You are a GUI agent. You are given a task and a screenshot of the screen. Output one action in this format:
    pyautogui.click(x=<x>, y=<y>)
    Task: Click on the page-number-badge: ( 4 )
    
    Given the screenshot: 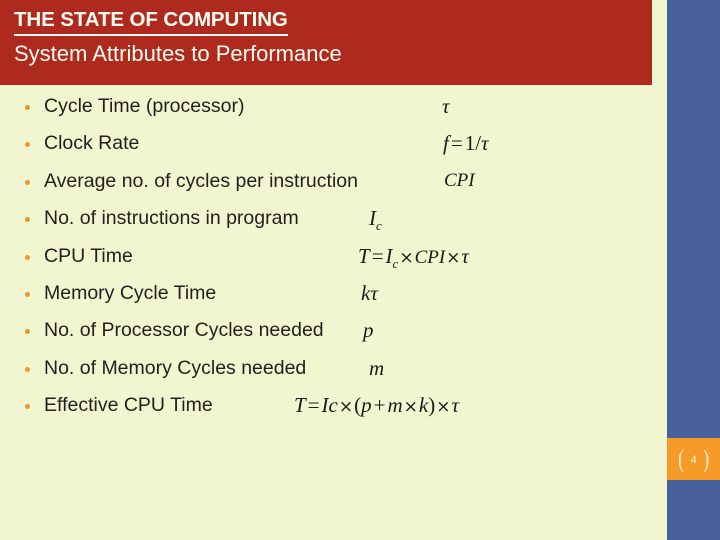 What is the action you would take?
    pyautogui.click(x=693, y=459)
    